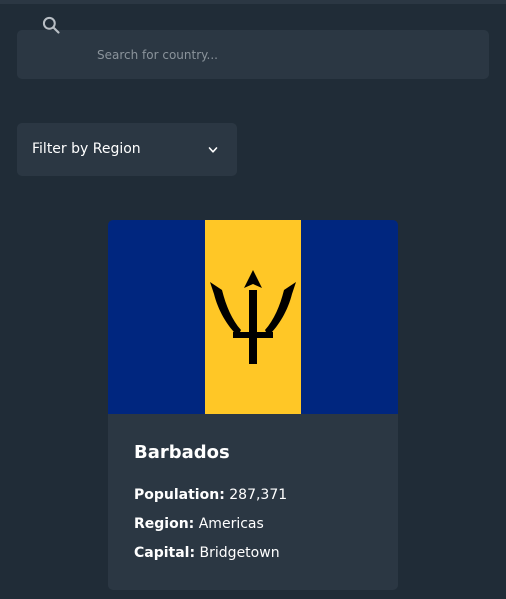  What do you see at coordinates (165, 553) in the screenshot?
I see `capital-label: Capital:` at bounding box center [165, 553].